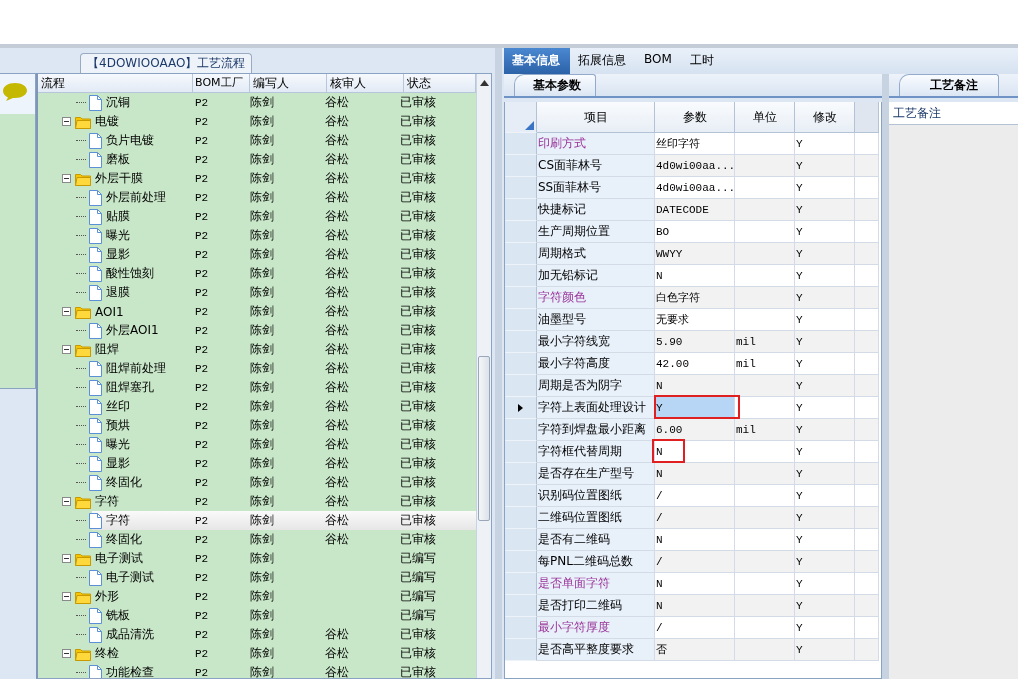 This screenshot has width=1018, height=679. I want to click on notes-area, so click(953, 402).